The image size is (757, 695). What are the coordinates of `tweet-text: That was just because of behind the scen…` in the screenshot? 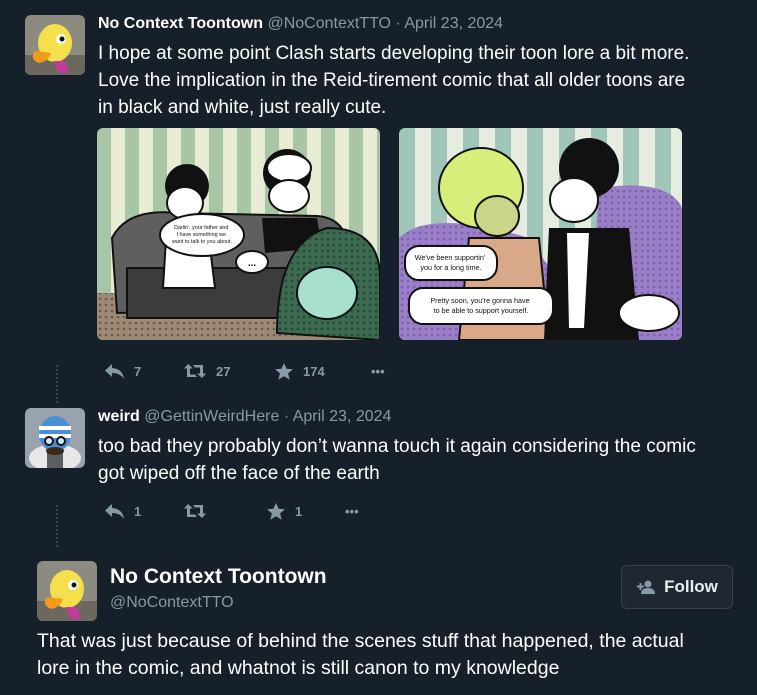 It's located at (360, 654).